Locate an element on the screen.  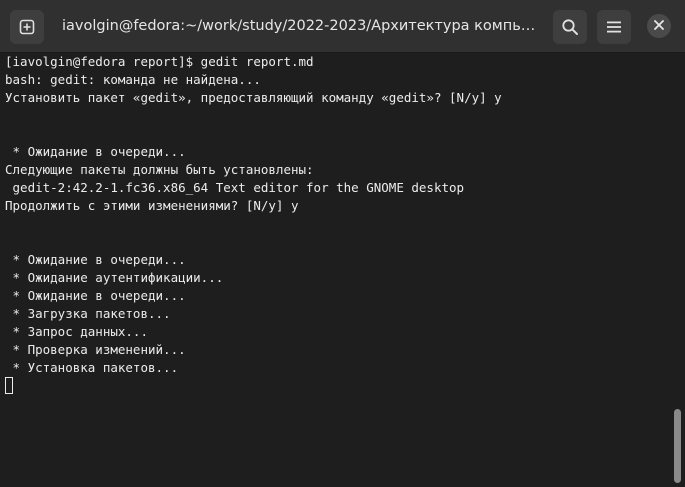
search-icon is located at coordinates (570, 27).